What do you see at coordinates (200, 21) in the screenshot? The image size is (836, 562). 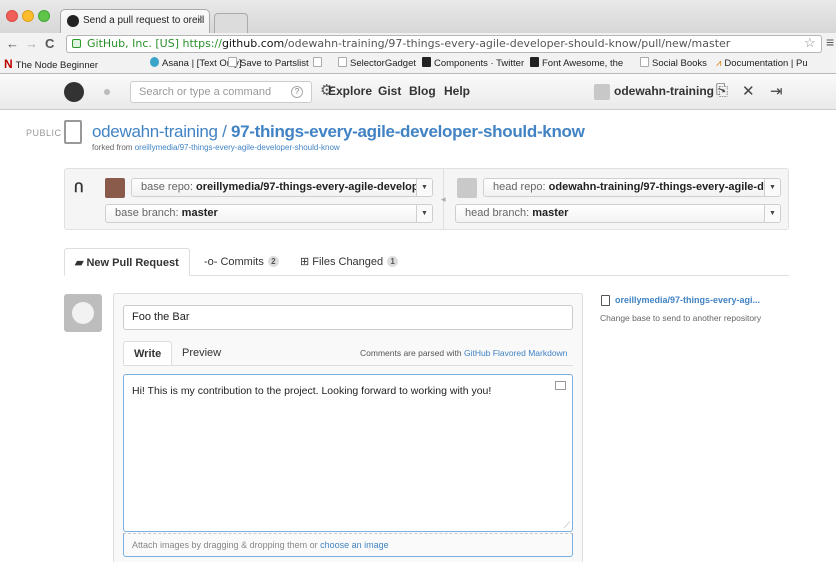 I see `tab-close-icon: ×` at bounding box center [200, 21].